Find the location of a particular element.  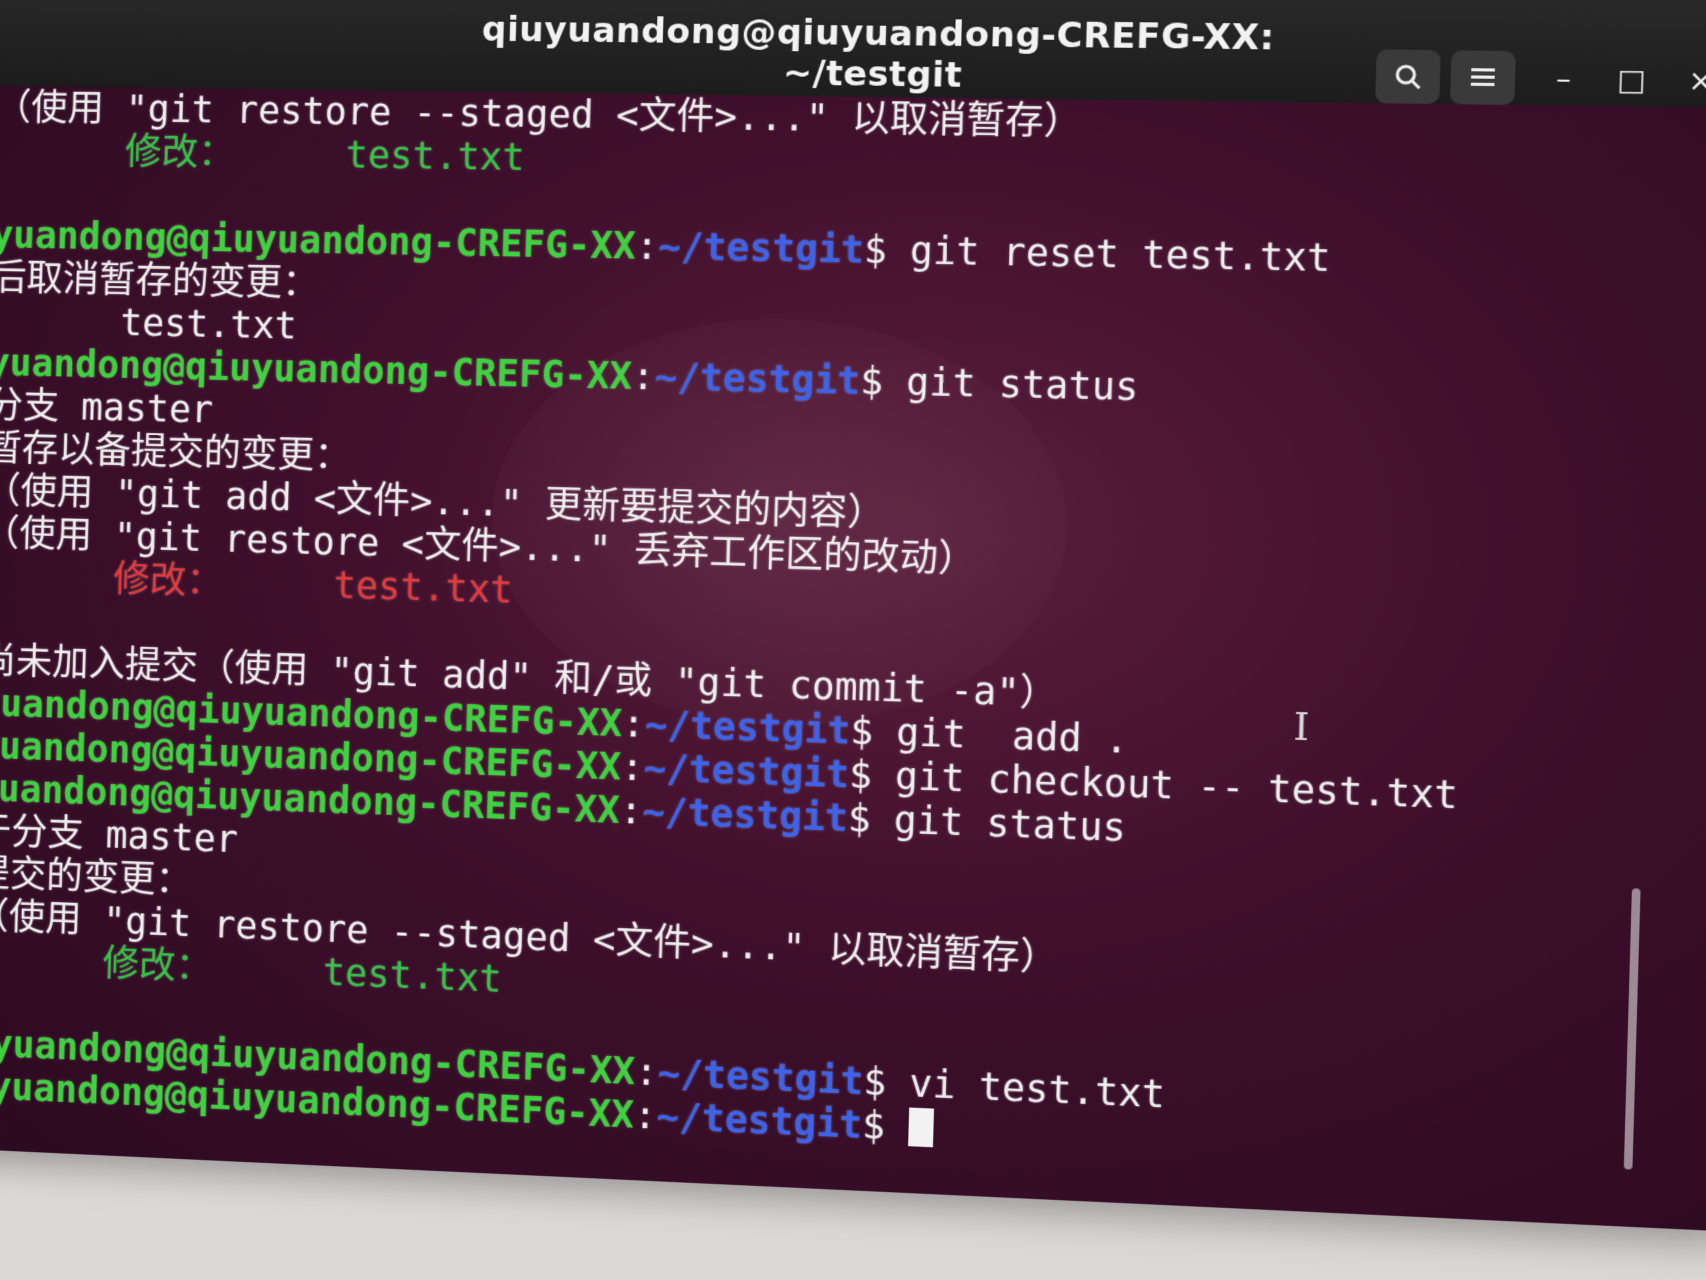

terminal-text: 提交的变更： is located at coordinates (96, 877).